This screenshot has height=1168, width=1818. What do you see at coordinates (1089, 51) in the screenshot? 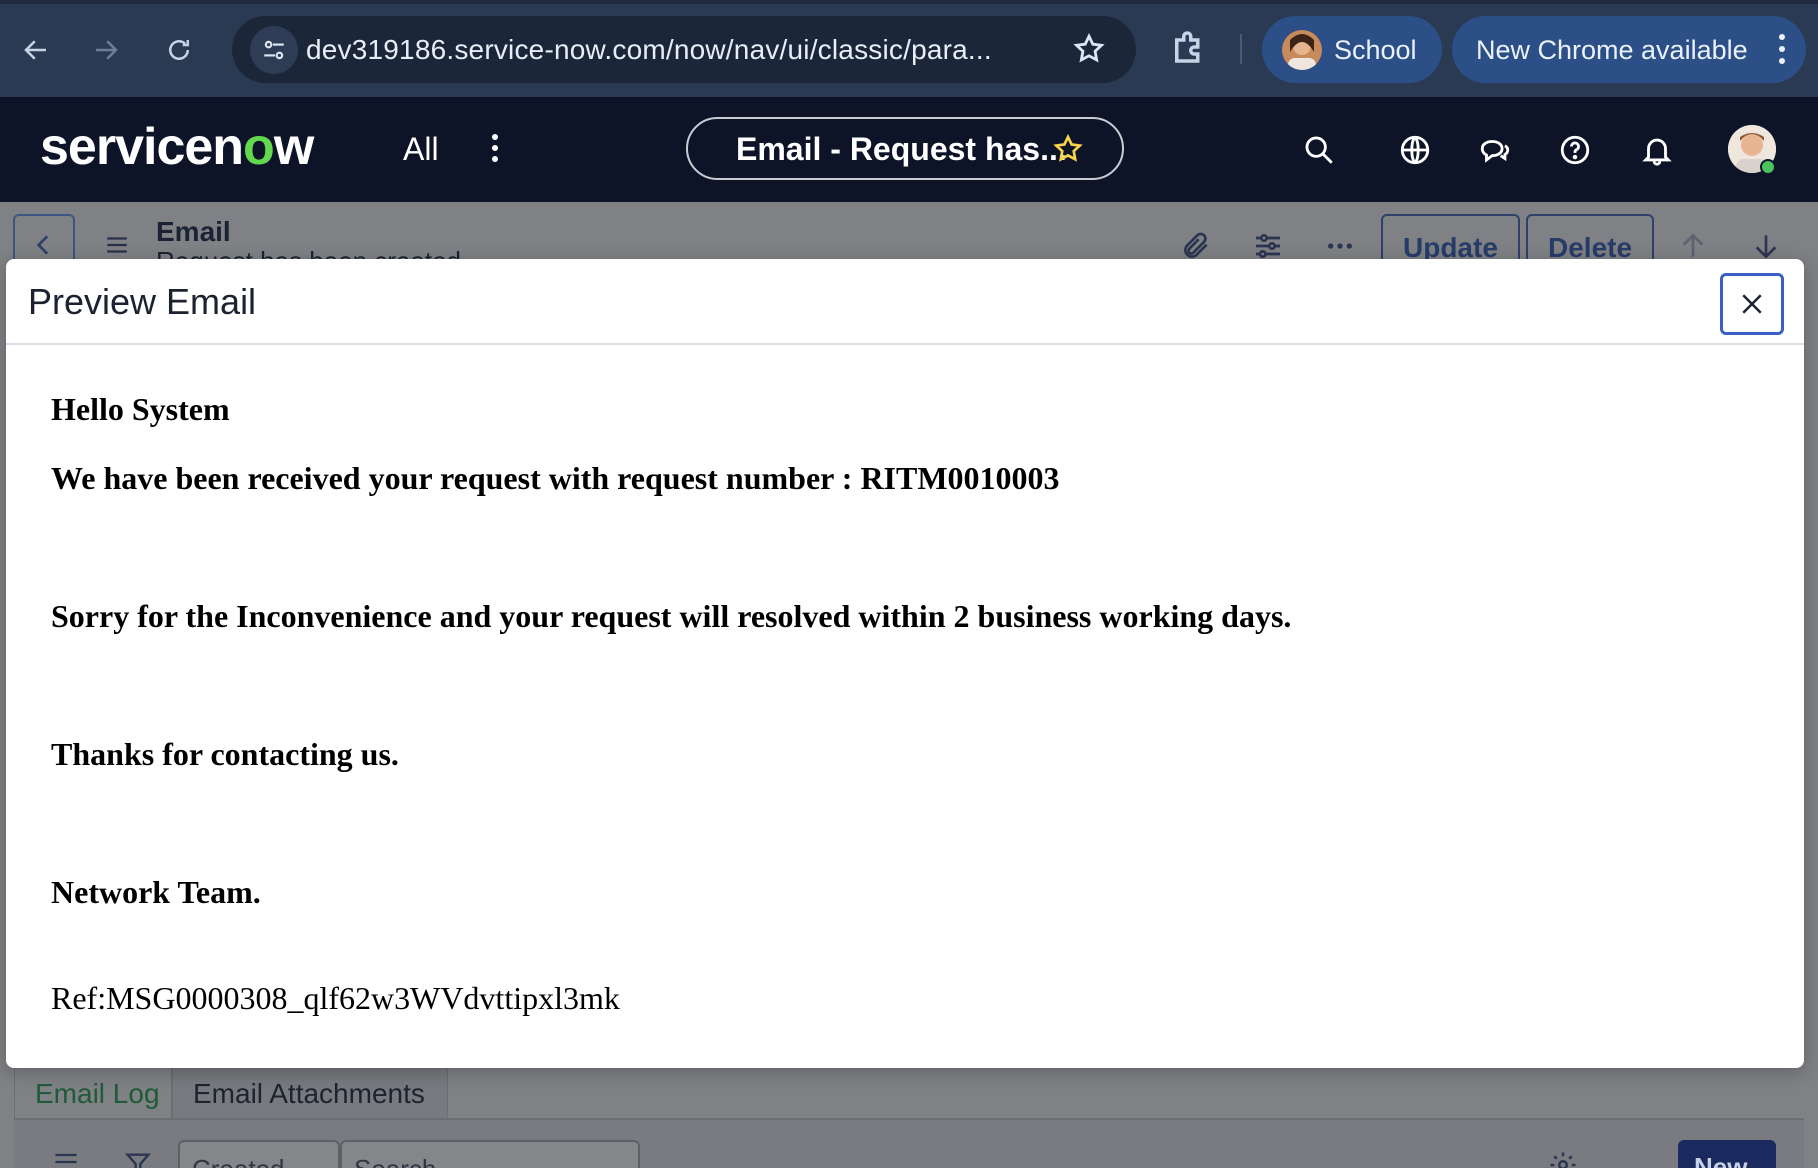
I see `bookmark-star-icon` at bounding box center [1089, 51].